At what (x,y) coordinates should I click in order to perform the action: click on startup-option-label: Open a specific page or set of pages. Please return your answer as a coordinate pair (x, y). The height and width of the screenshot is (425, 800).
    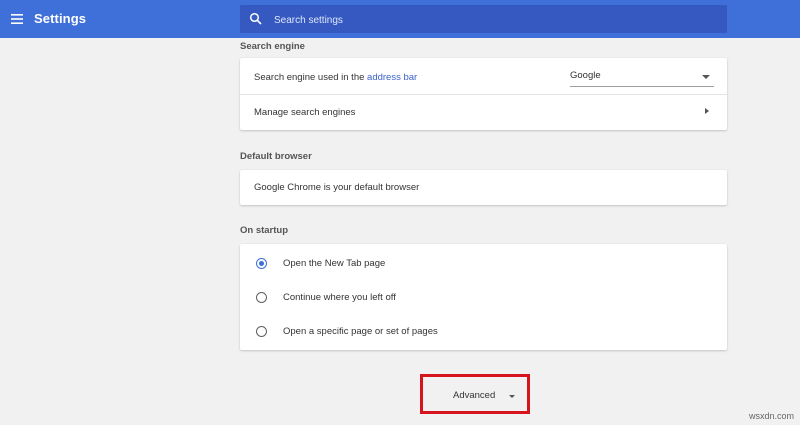
    Looking at the image, I should click on (360, 331).